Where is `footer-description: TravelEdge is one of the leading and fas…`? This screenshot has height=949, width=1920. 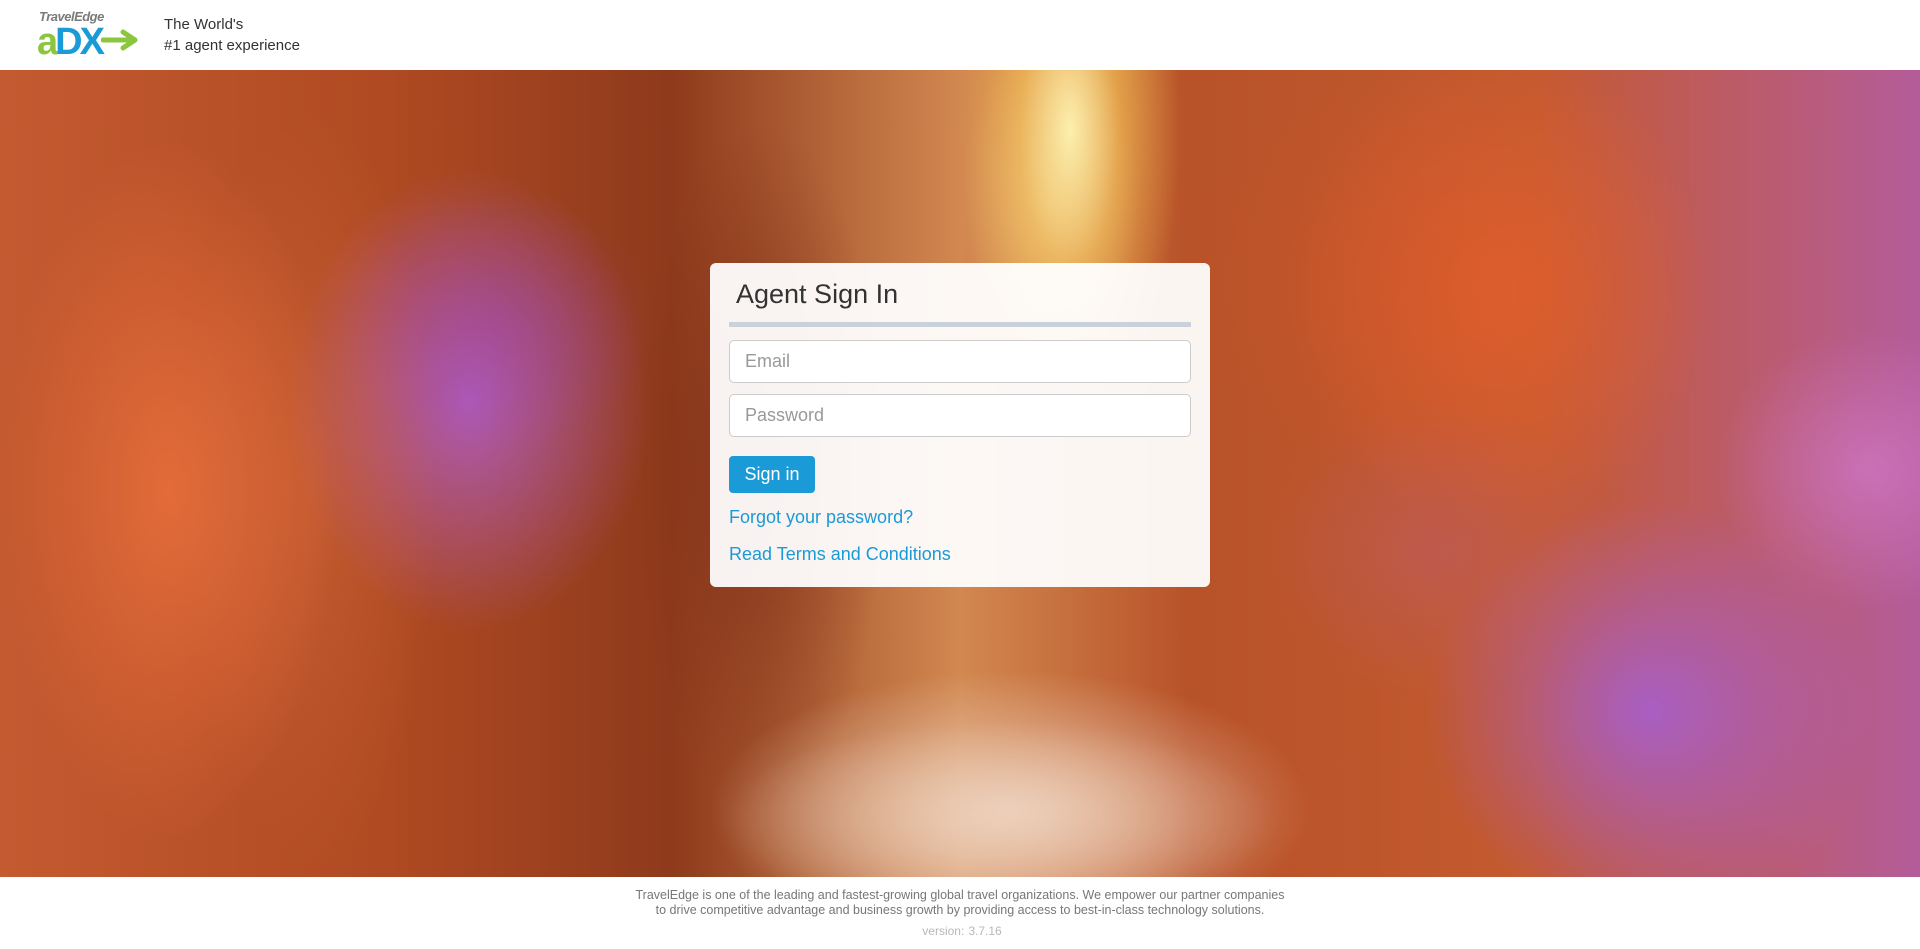
footer-description: TravelEdge is one of the leading and fas… is located at coordinates (960, 903).